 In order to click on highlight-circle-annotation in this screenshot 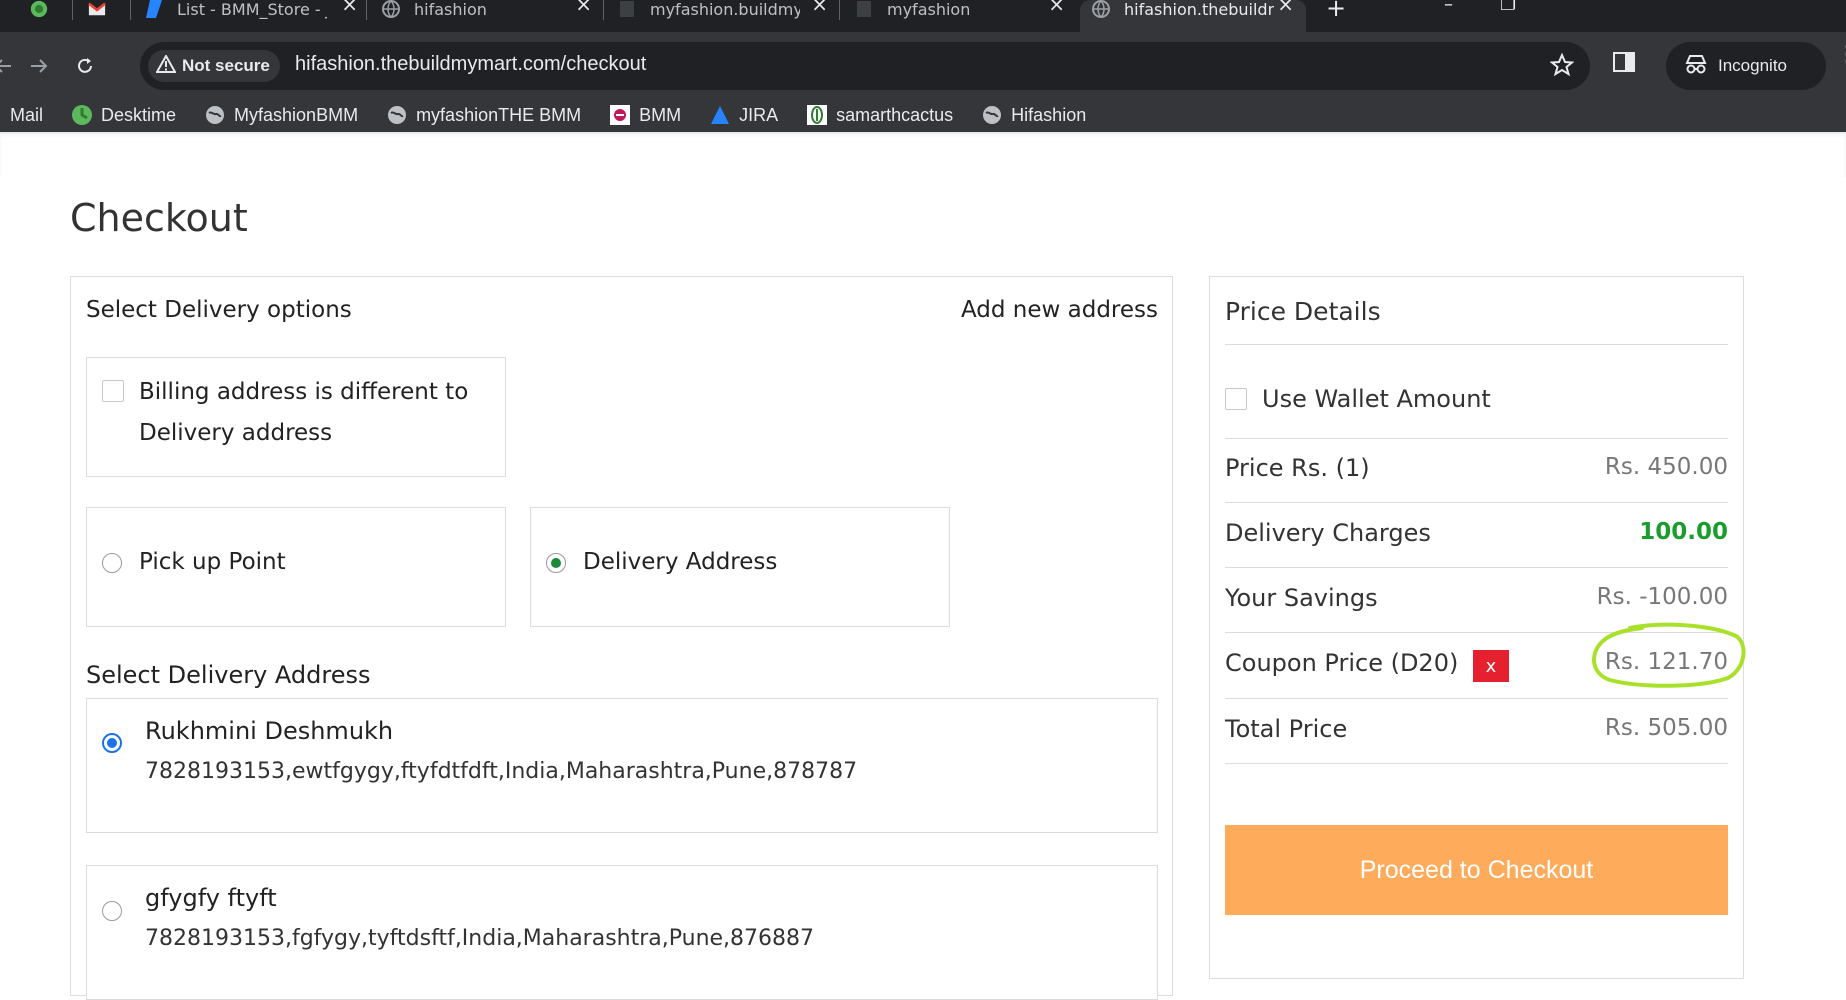, I will do `click(1669, 655)`.